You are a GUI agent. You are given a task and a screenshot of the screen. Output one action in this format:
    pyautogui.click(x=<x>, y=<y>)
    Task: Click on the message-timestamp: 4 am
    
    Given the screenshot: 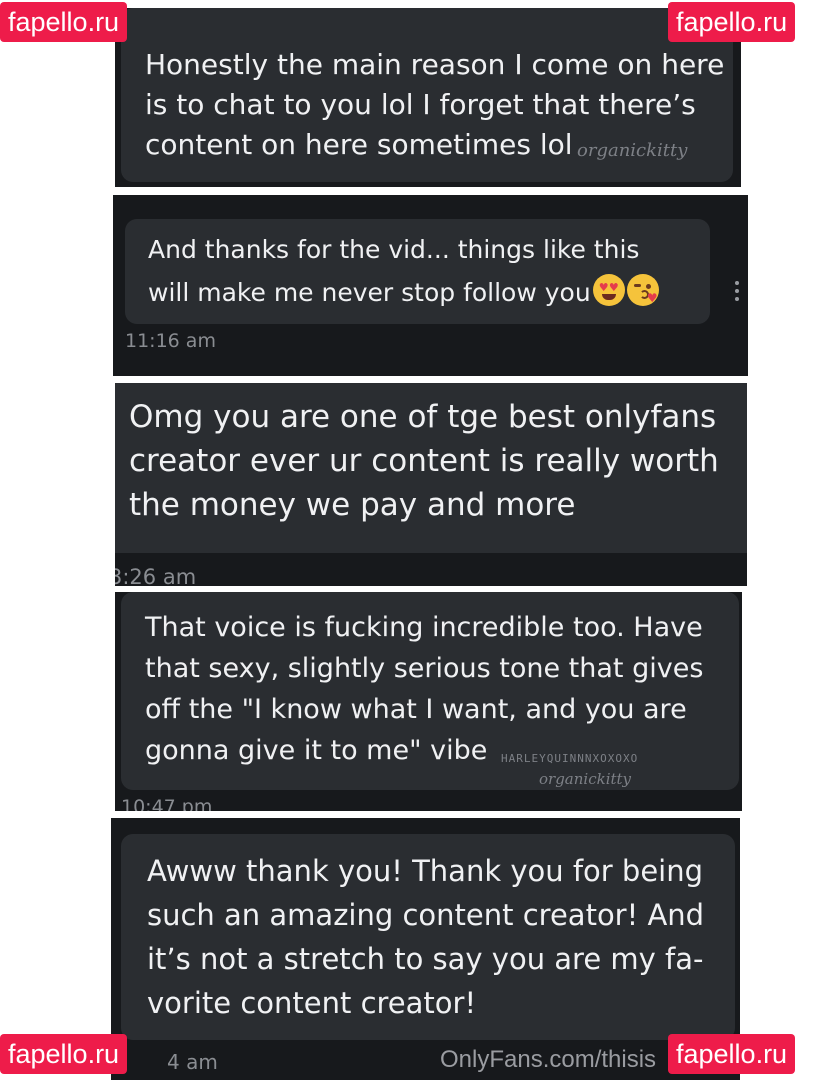 What is the action you would take?
    pyautogui.click(x=192, y=1062)
    